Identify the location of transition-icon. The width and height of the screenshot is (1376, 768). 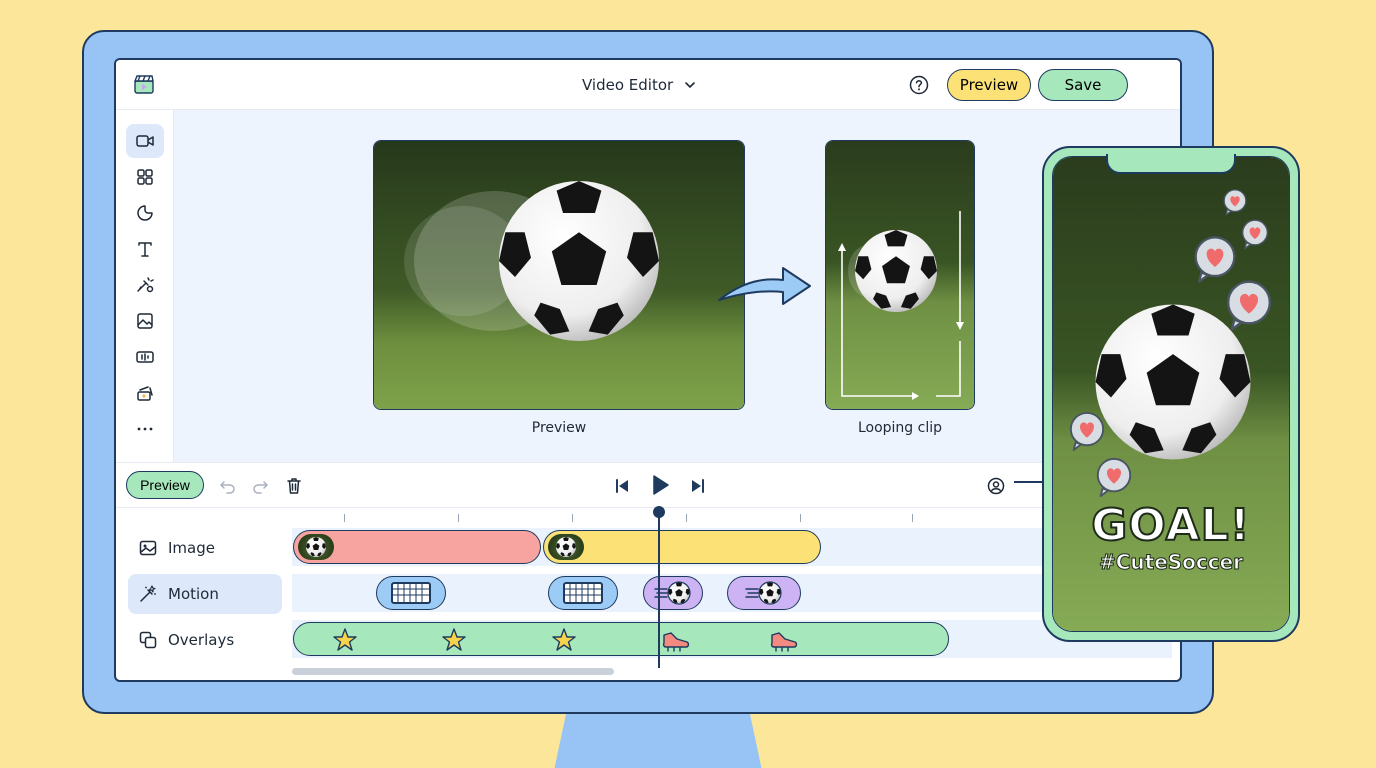
(145, 393).